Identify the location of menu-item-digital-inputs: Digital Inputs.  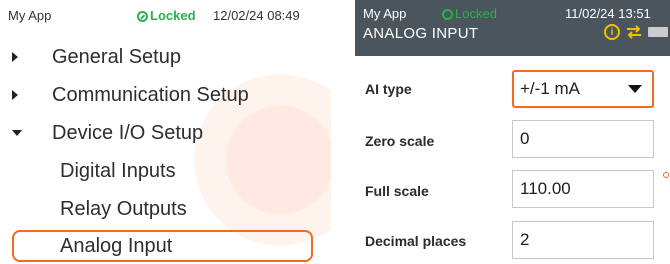
(165, 171).